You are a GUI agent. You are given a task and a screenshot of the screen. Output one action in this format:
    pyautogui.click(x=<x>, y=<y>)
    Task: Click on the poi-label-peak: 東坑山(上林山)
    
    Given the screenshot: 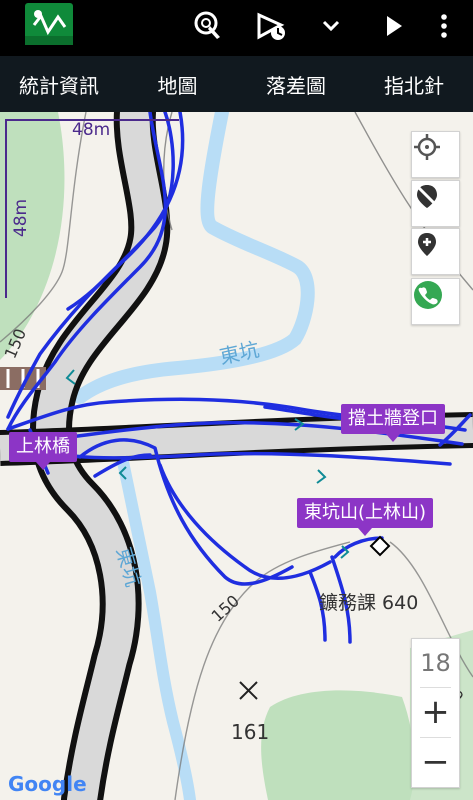 What is the action you would take?
    pyautogui.click(x=365, y=517)
    